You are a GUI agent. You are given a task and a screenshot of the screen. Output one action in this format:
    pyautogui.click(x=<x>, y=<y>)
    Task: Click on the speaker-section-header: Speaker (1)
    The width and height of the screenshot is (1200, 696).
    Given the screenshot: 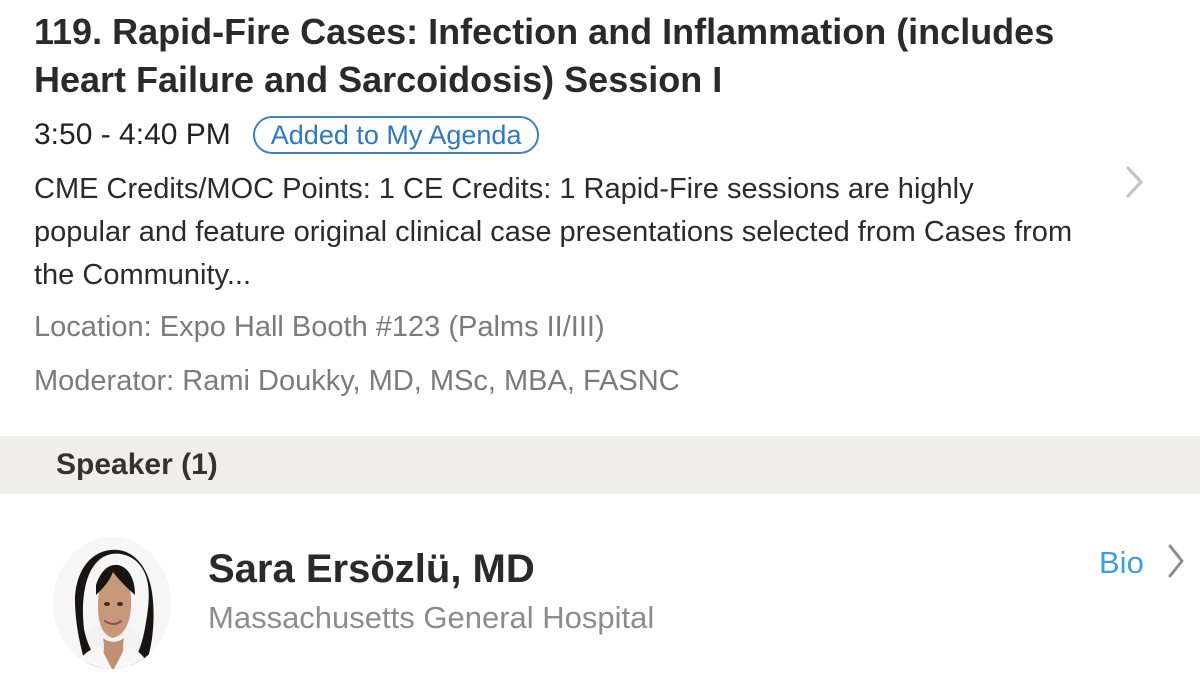 What is the action you would take?
    pyautogui.click(x=600, y=465)
    